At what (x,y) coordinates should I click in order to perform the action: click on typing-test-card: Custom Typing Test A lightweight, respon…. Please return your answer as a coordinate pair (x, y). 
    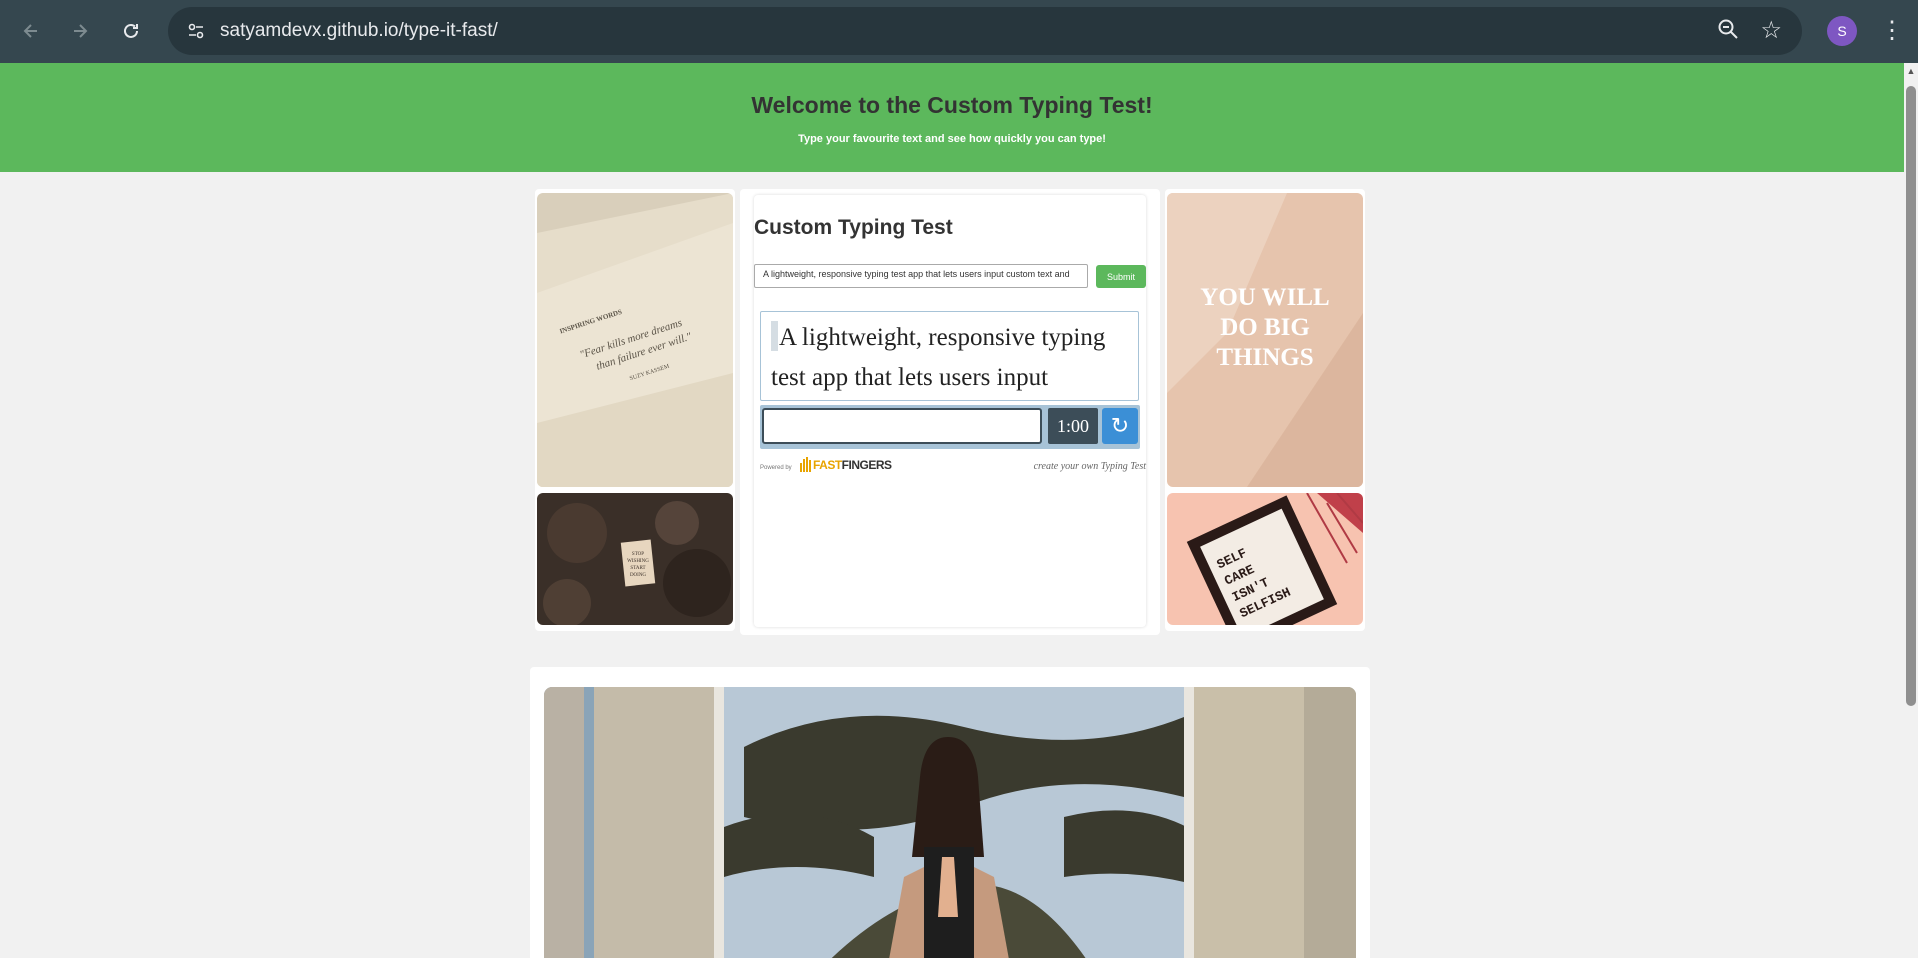
    Looking at the image, I should click on (950, 412).